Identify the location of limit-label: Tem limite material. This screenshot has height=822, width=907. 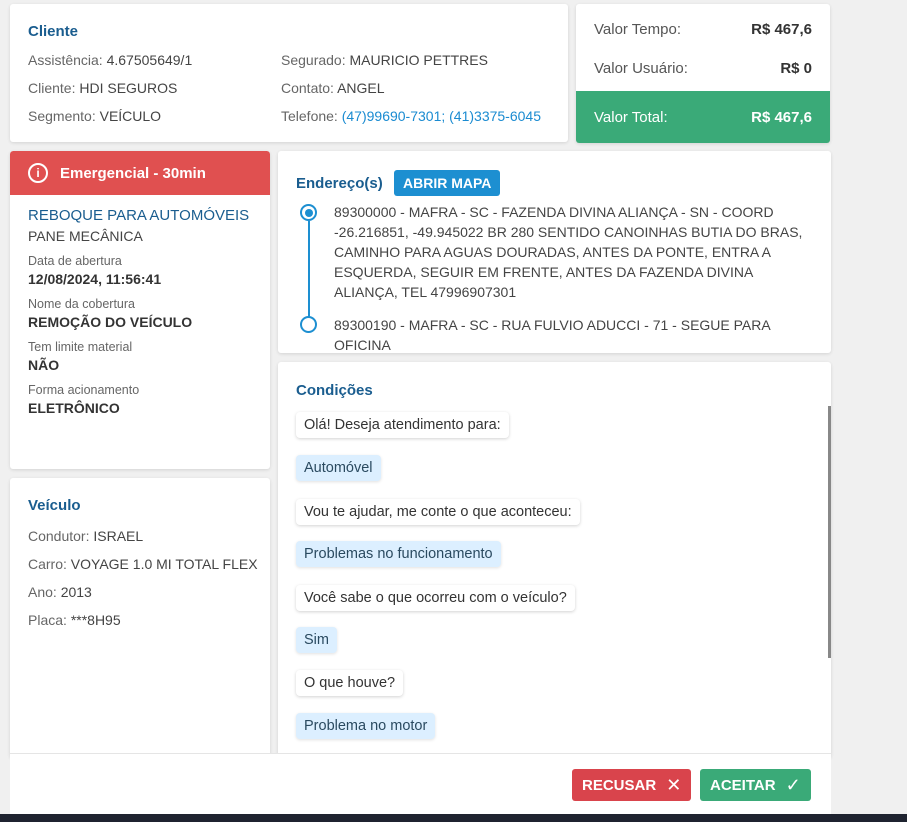
(80, 347).